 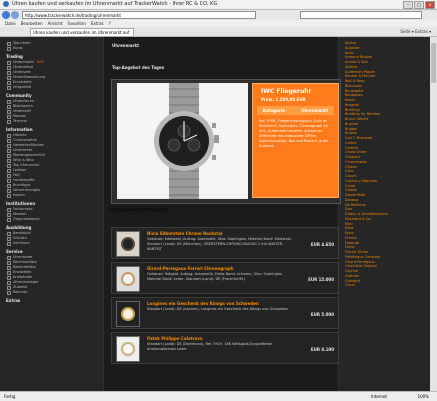 What do you see at coordinates (110, 23) in the screenshot?
I see `menu-item: ?` at bounding box center [110, 23].